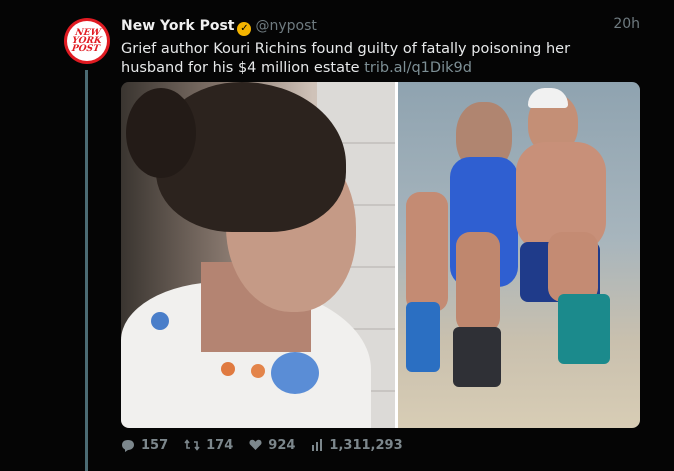 The width and height of the screenshot is (674, 471). Describe the element at coordinates (220, 445) in the screenshot. I see `retweet-count: 174` at that location.